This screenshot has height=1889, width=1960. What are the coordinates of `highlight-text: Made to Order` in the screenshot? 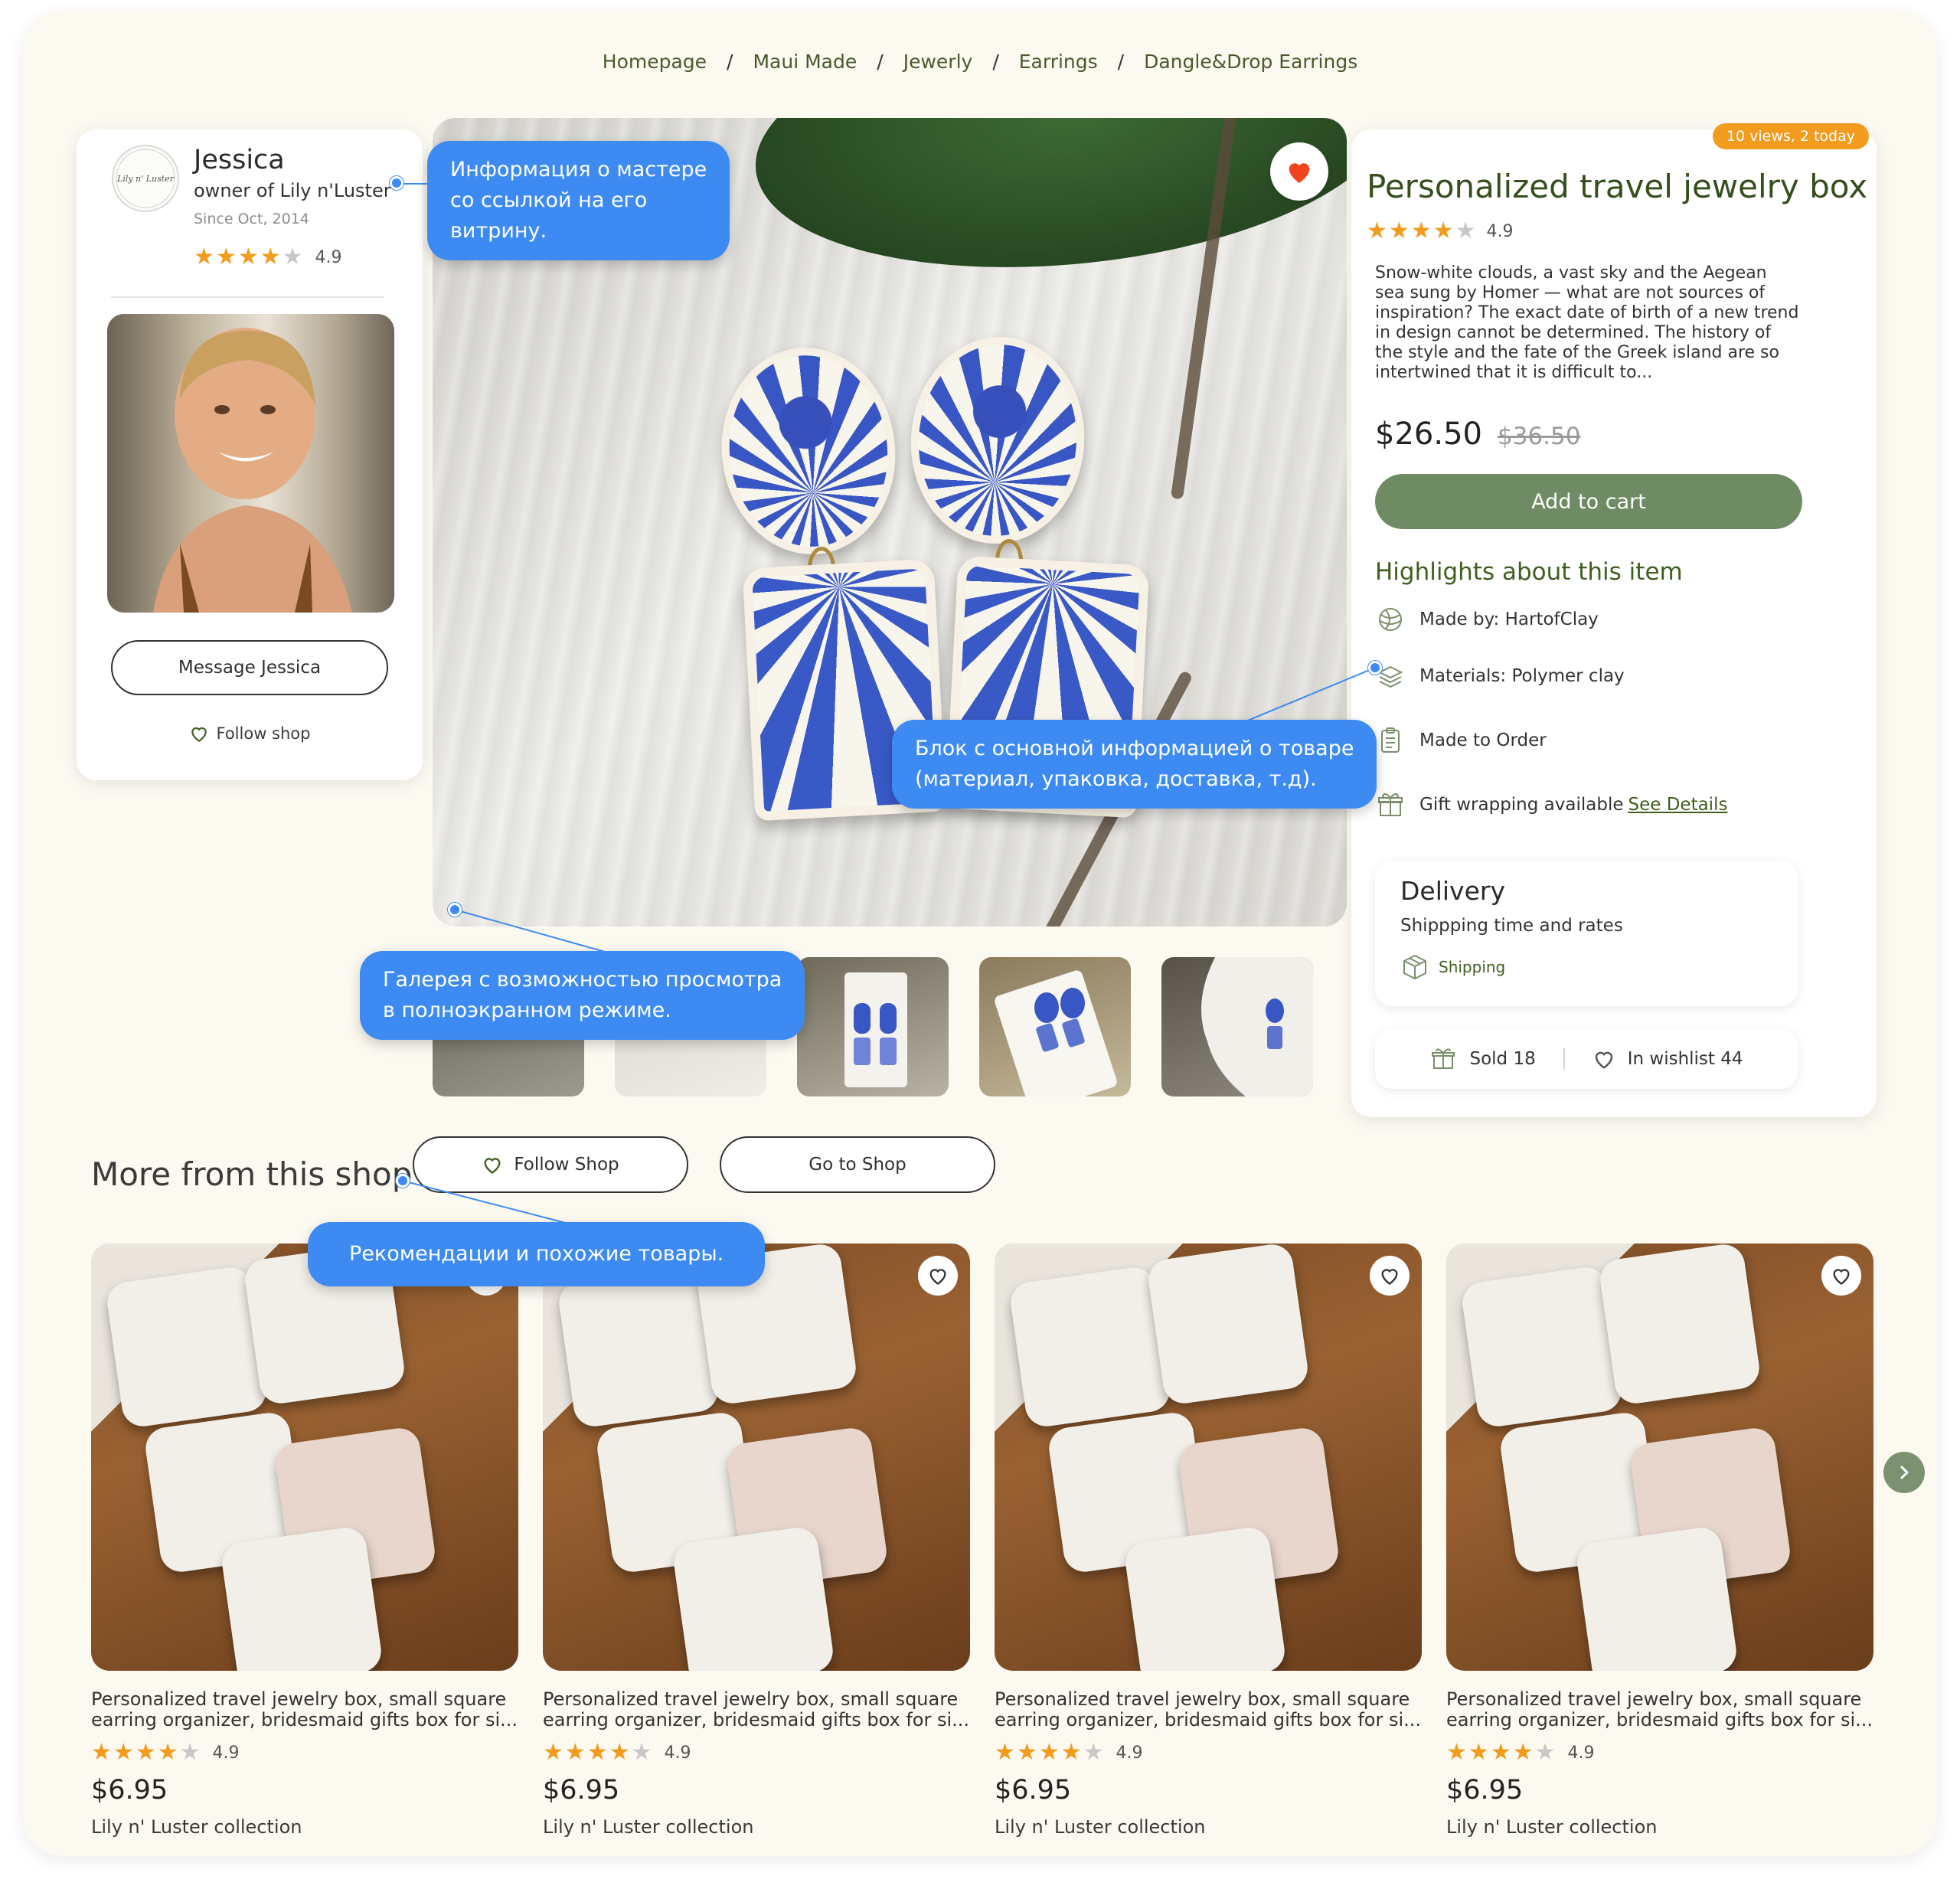 It's located at (1483, 740).